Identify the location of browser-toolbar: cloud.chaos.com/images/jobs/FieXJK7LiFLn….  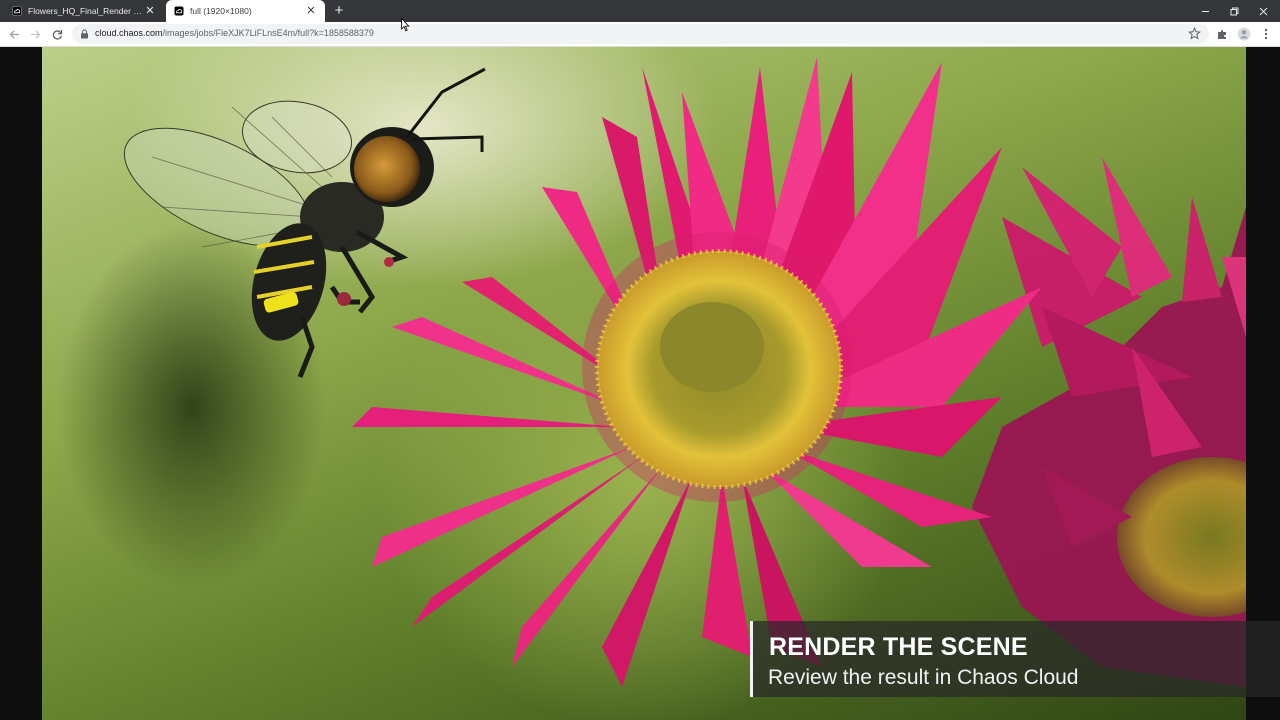
(640, 34).